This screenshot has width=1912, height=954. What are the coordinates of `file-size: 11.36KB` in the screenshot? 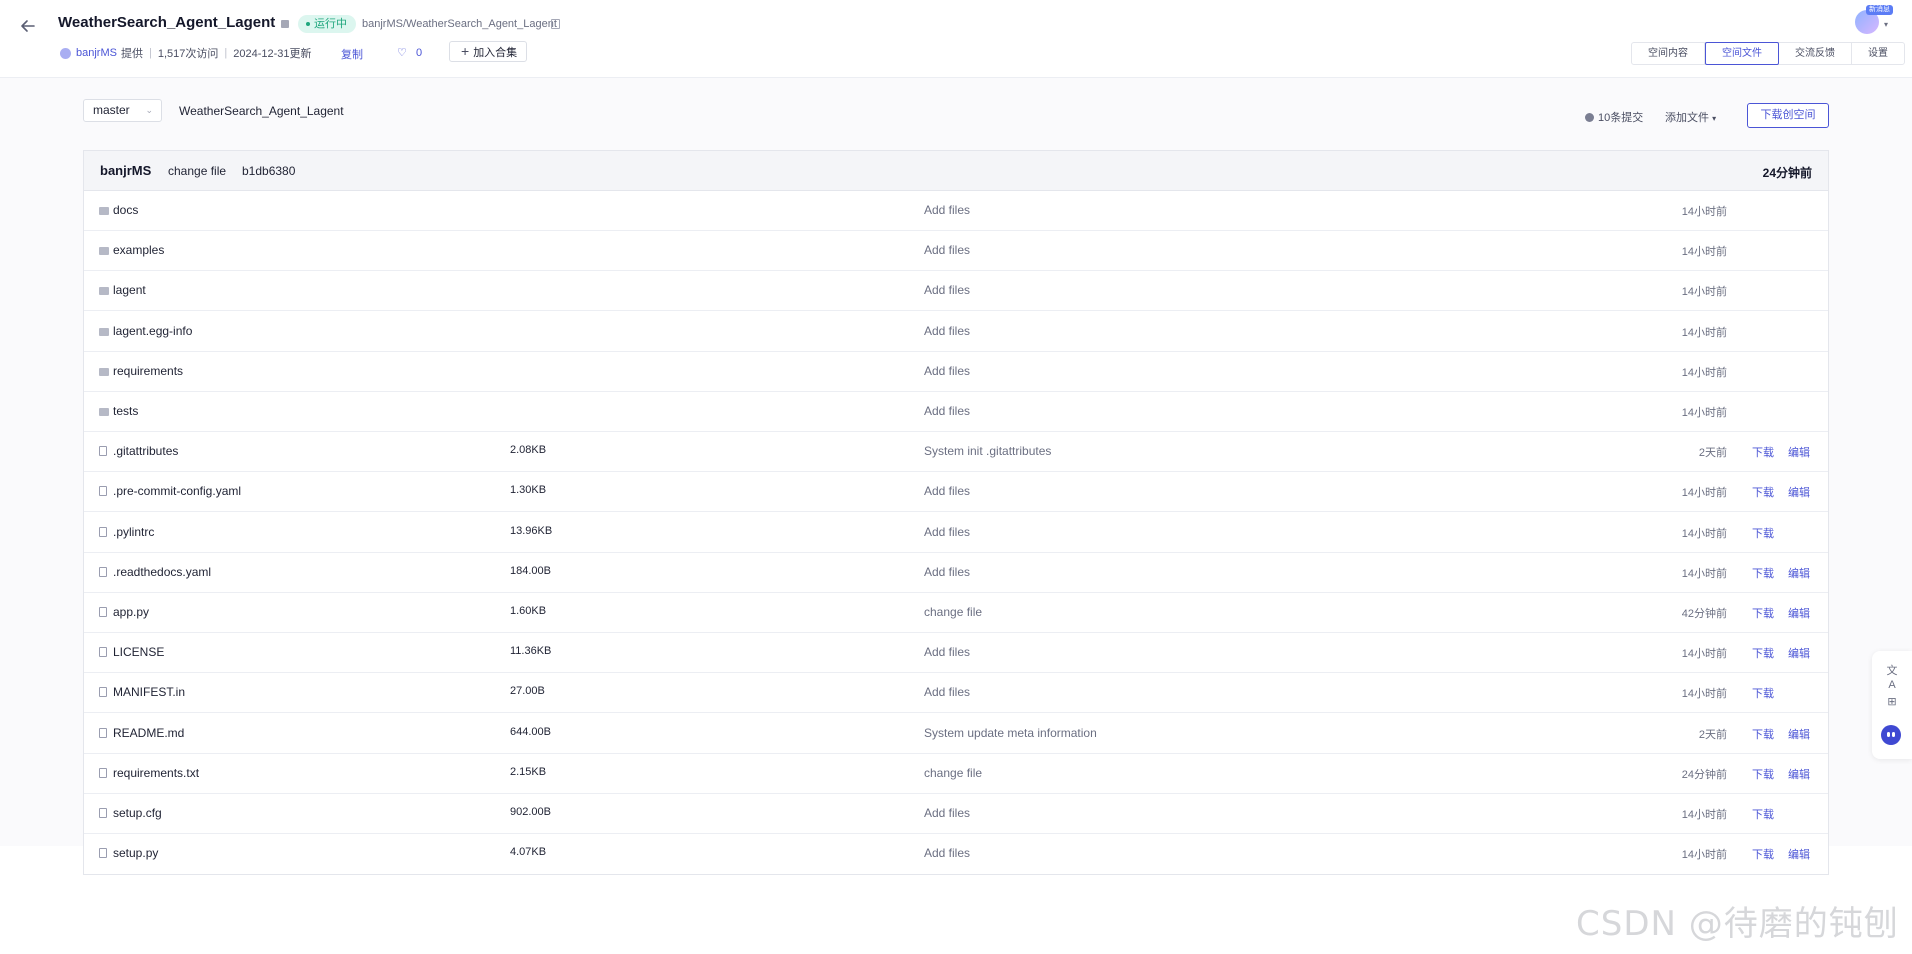 It's located at (531, 651).